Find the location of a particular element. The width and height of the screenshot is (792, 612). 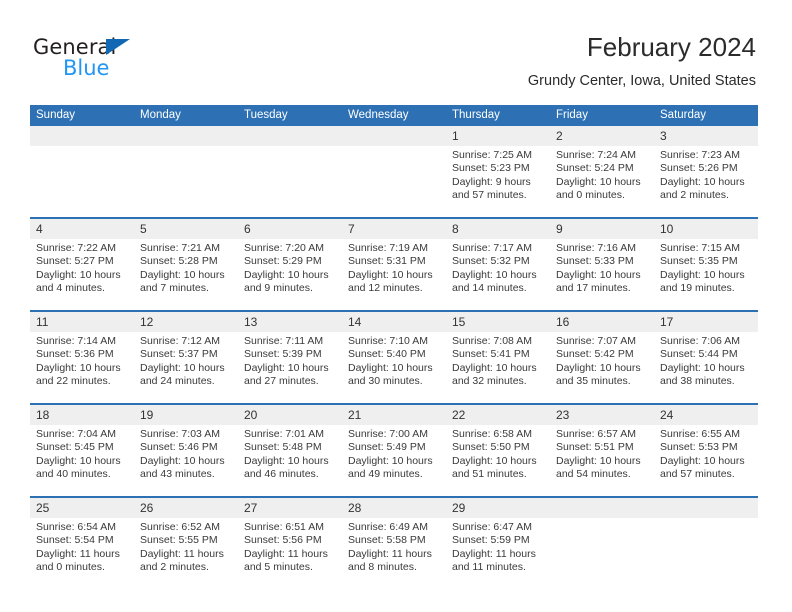

day-number: 15 is located at coordinates (498, 322).